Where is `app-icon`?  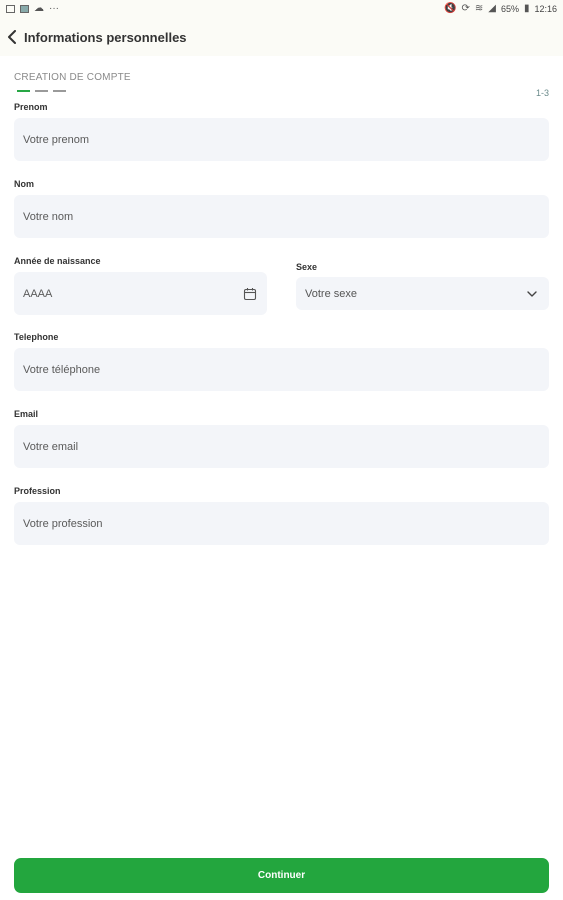
app-icon is located at coordinates (24, 9).